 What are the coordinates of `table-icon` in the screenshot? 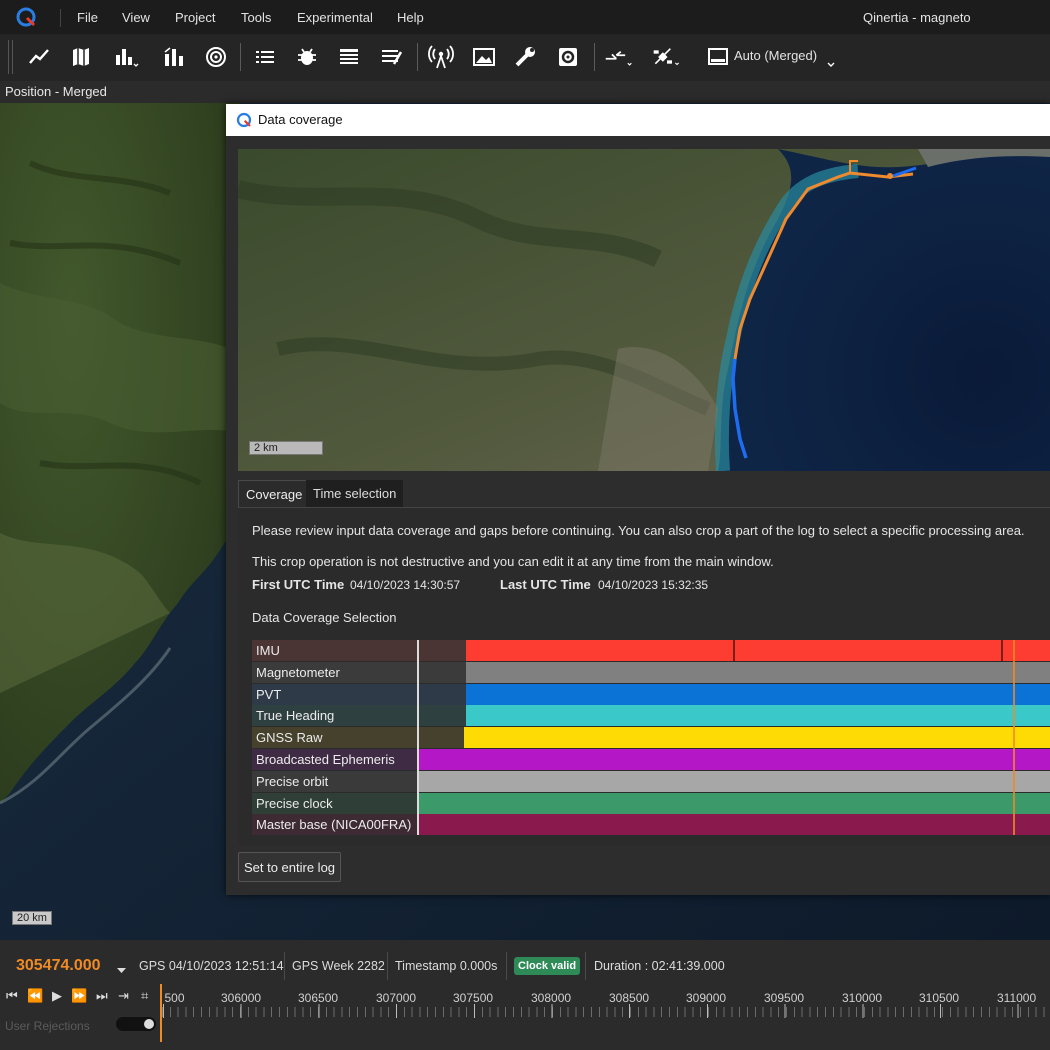 It's located at (349, 57).